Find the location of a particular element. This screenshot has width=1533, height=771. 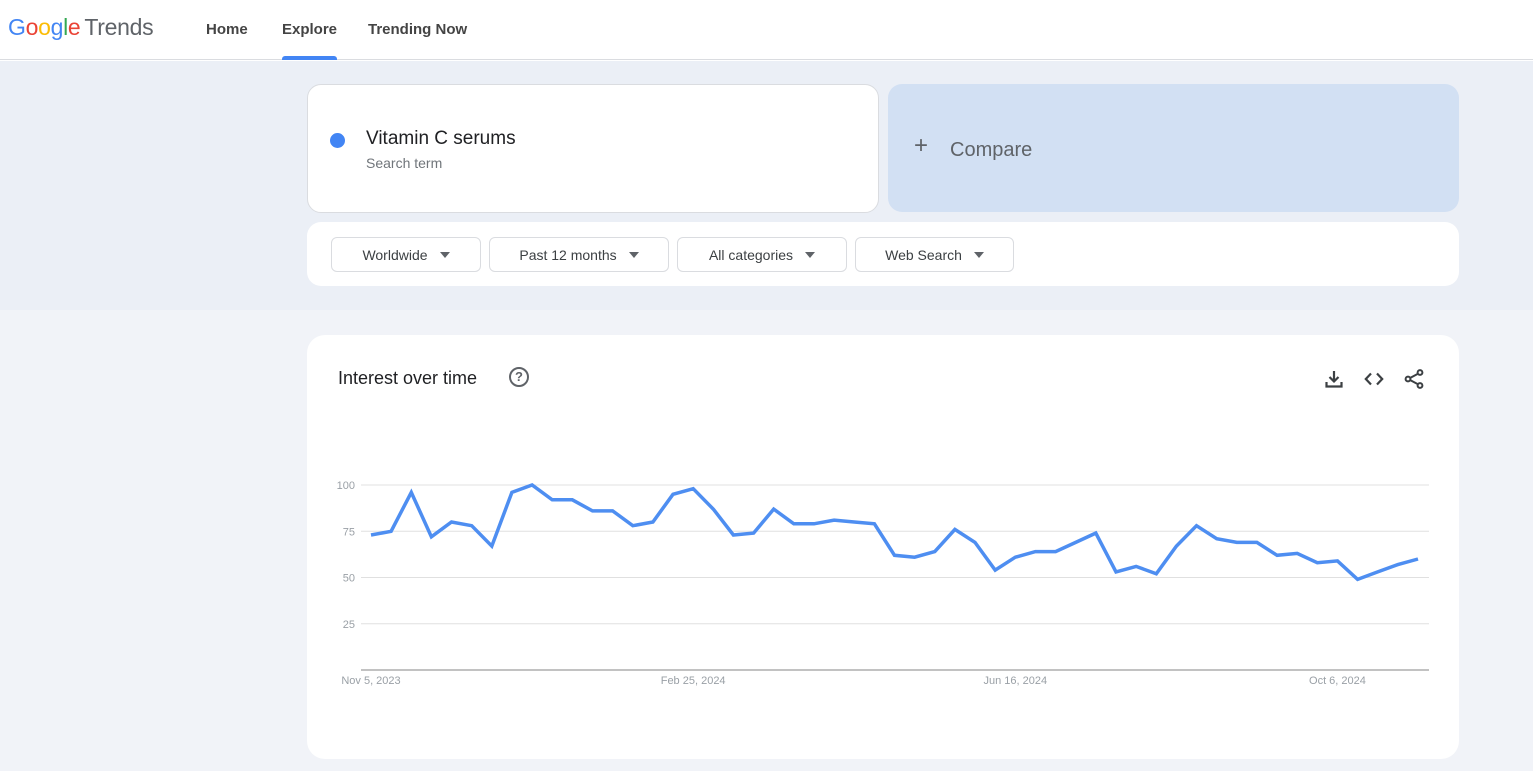

y-axis-ticks: 25 50 75 100 is located at coordinates (346, 555).